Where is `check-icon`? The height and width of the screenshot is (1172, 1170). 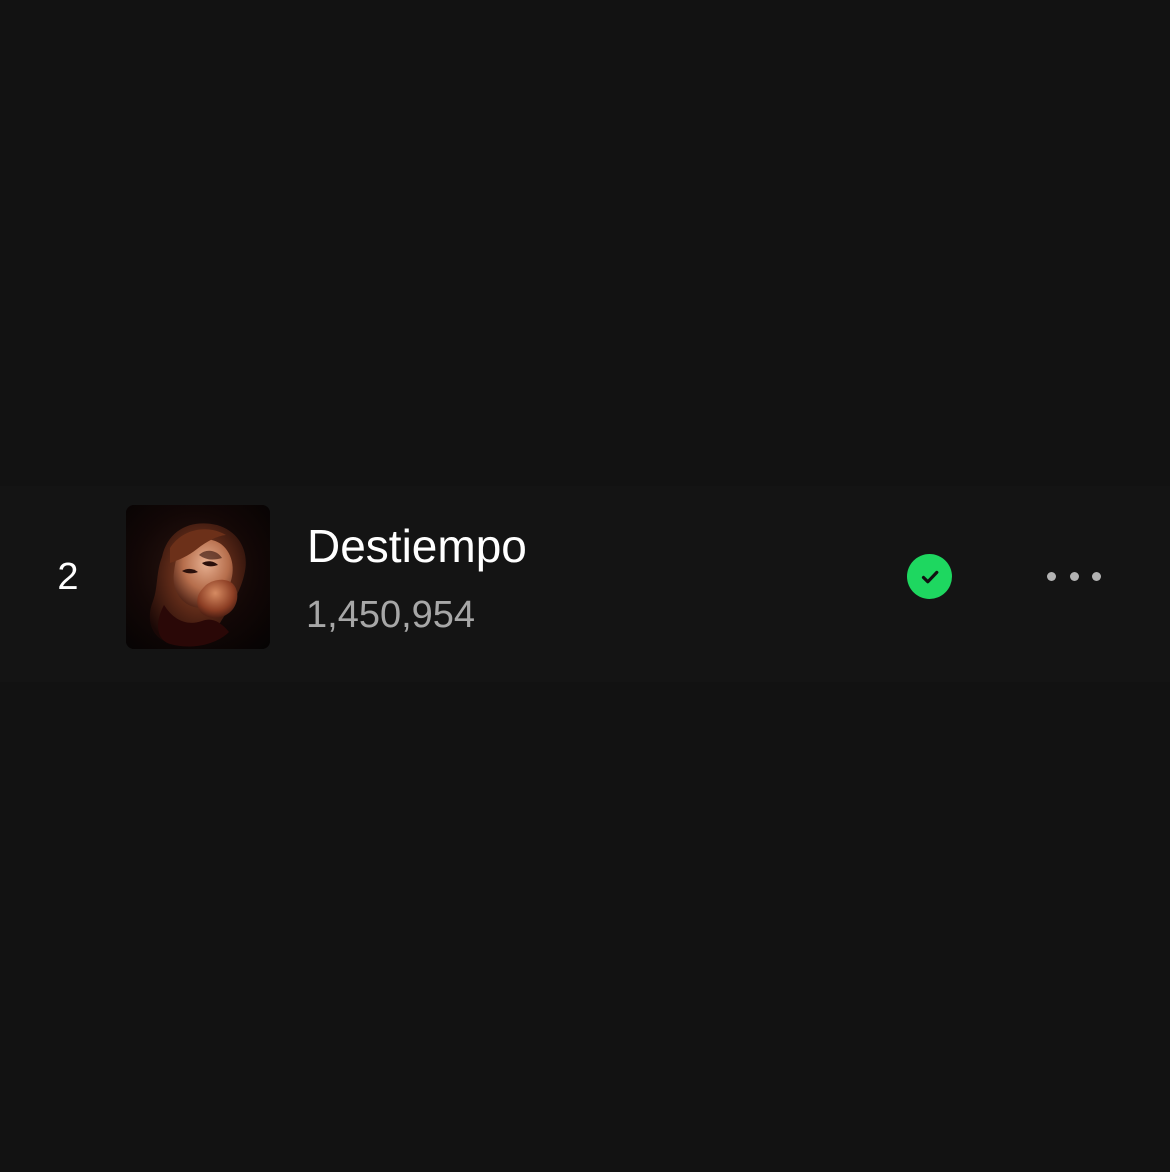
check-icon is located at coordinates (929, 576).